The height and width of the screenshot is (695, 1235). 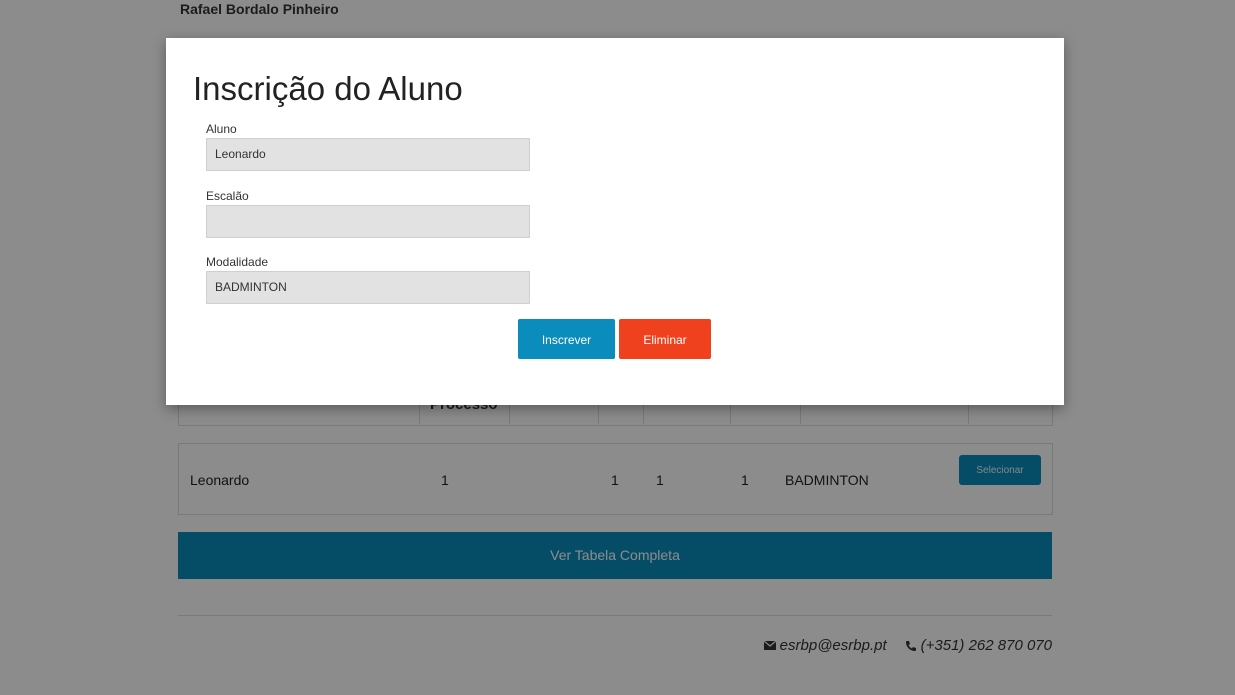 I want to click on escalao-field, so click(x=368, y=221).